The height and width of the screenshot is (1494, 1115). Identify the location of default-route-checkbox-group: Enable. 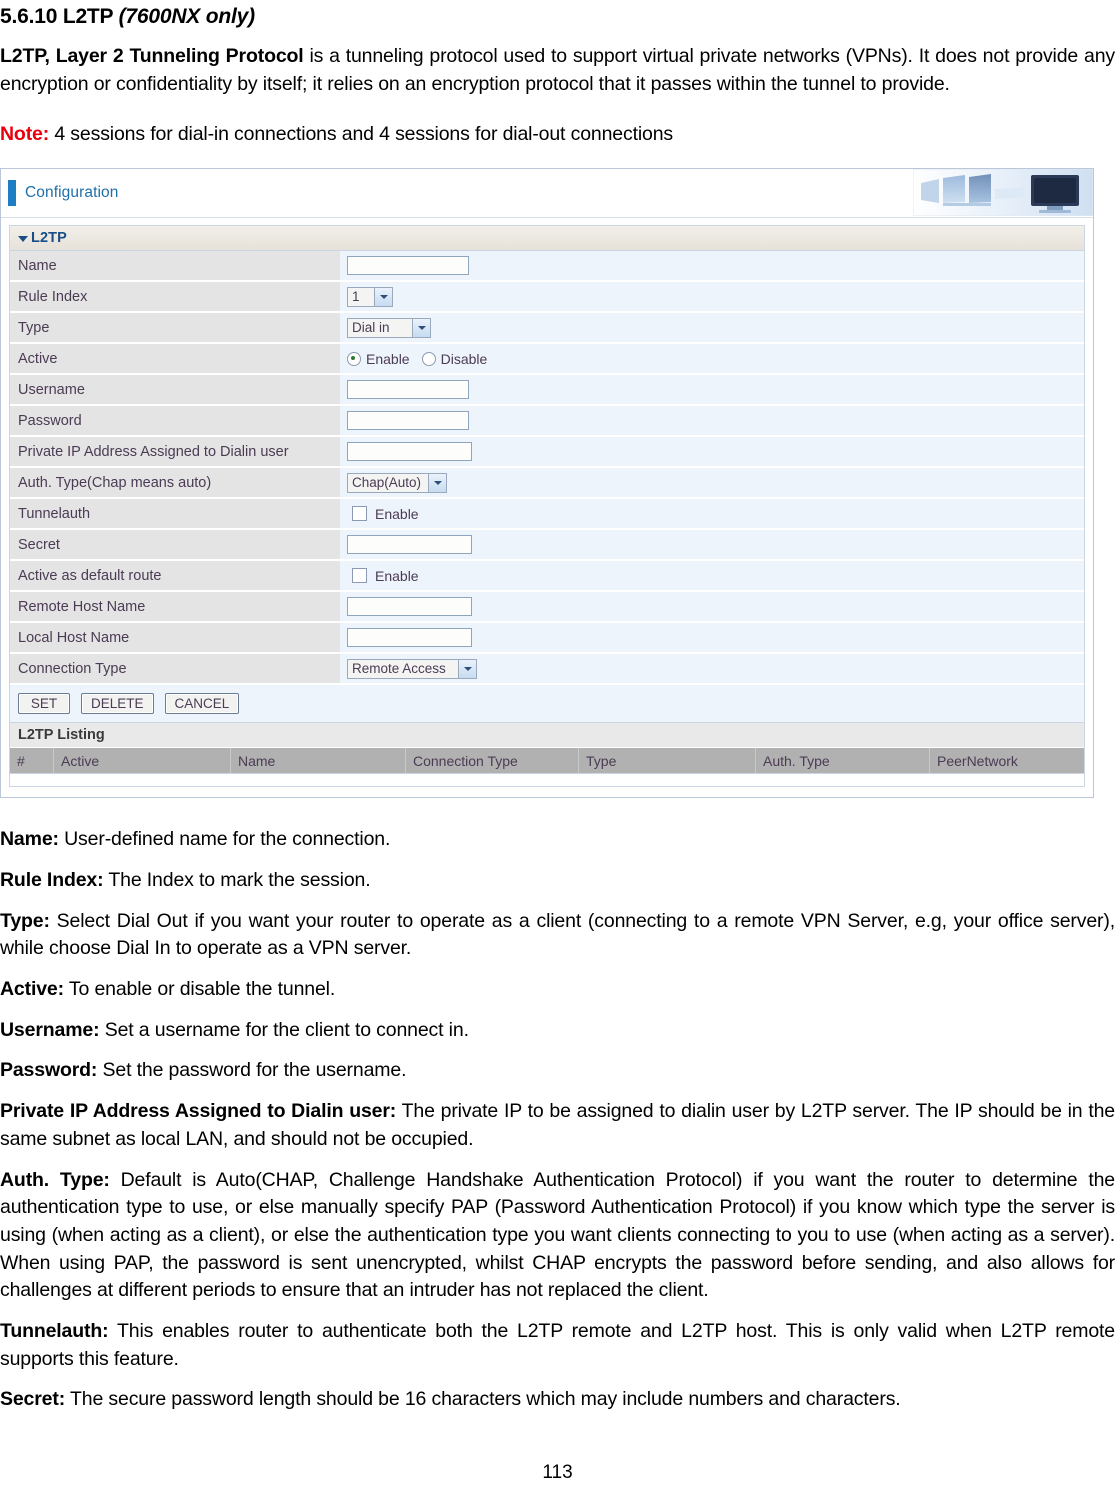
(385, 576).